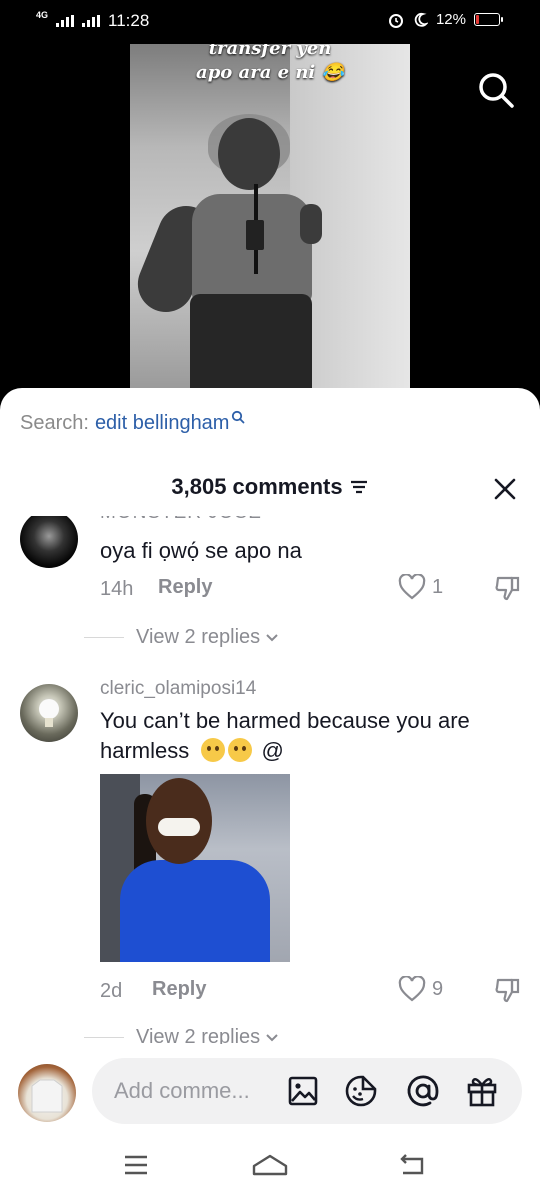 The image size is (540, 1200). I want to click on comment-text: oya fi ọwọ́ se apo na, so click(201, 550).